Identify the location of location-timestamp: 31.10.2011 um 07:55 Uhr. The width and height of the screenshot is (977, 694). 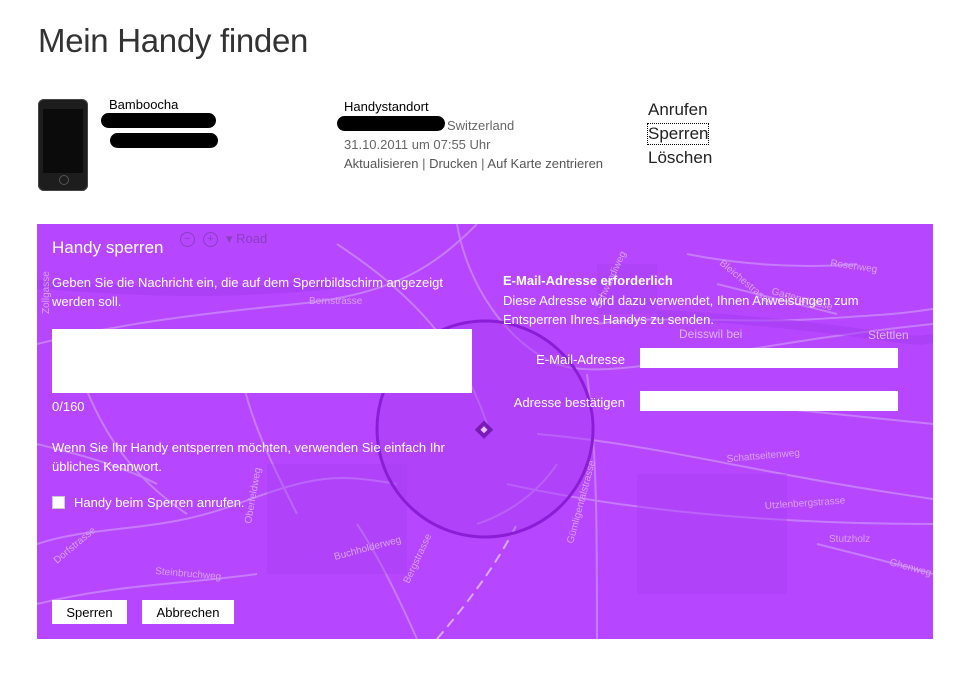
(417, 144).